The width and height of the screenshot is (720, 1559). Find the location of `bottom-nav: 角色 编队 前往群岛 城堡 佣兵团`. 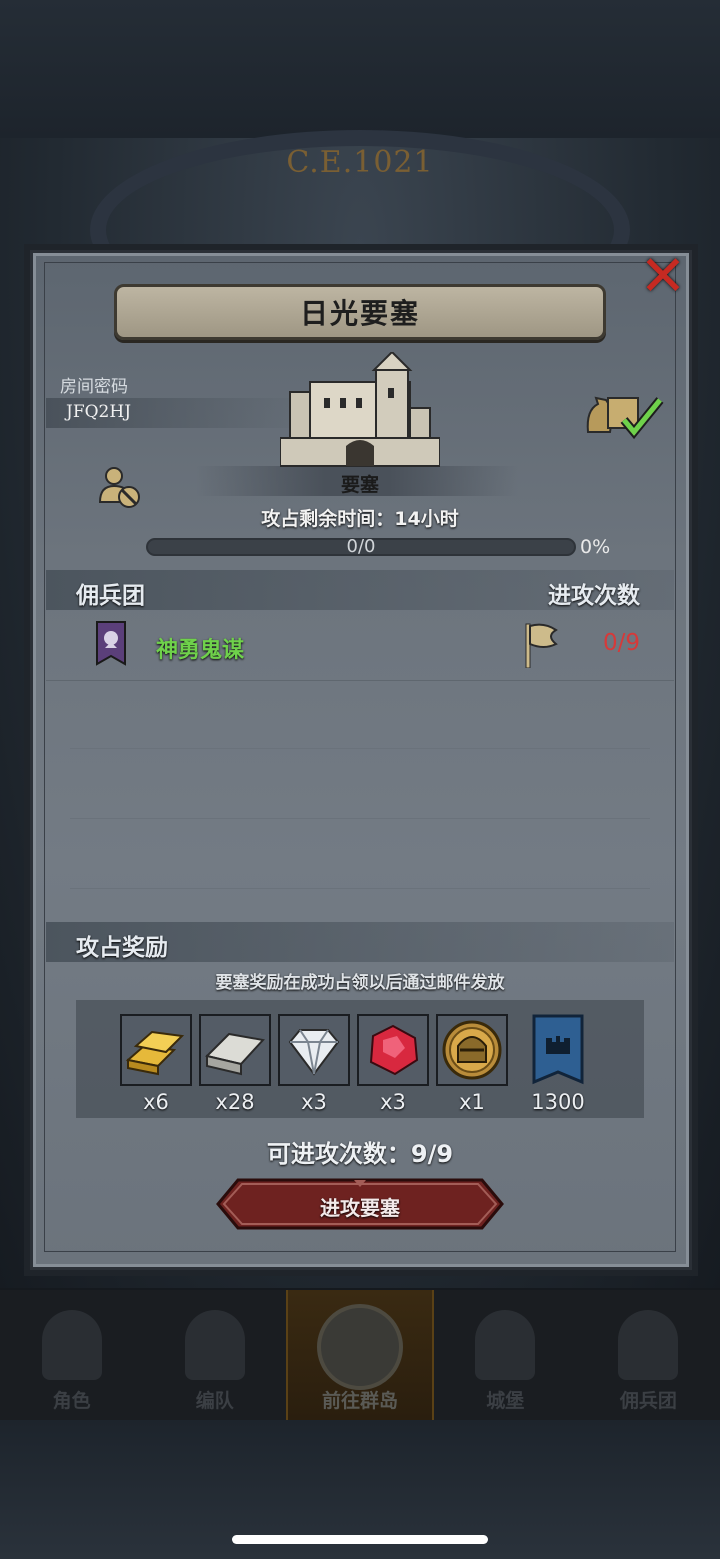

bottom-nav: 角色 编队 前往群岛 城堡 佣兵团 is located at coordinates (360, 1355).